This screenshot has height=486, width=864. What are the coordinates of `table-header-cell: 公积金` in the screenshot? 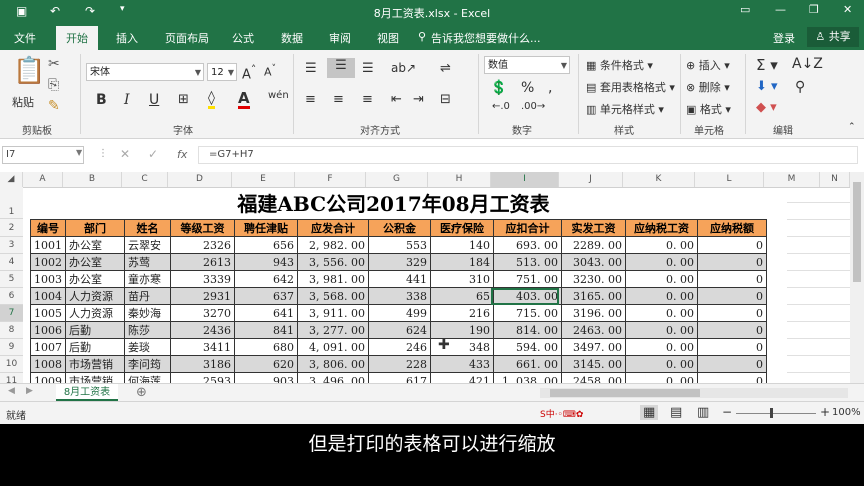 It's located at (399, 228).